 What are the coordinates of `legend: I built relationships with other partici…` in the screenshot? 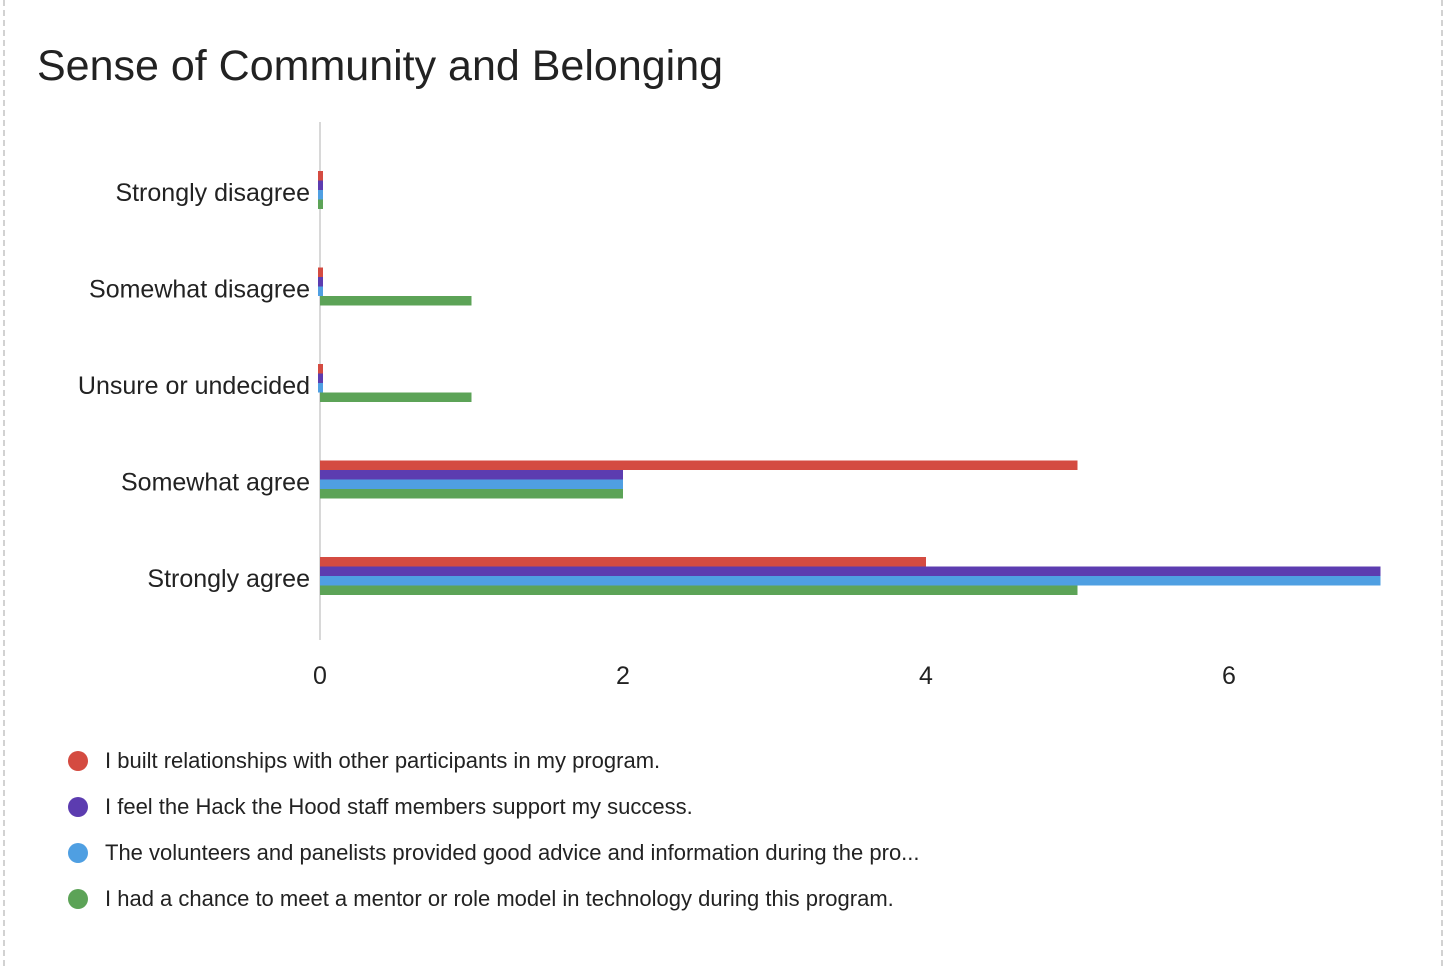 It's located at (494, 830).